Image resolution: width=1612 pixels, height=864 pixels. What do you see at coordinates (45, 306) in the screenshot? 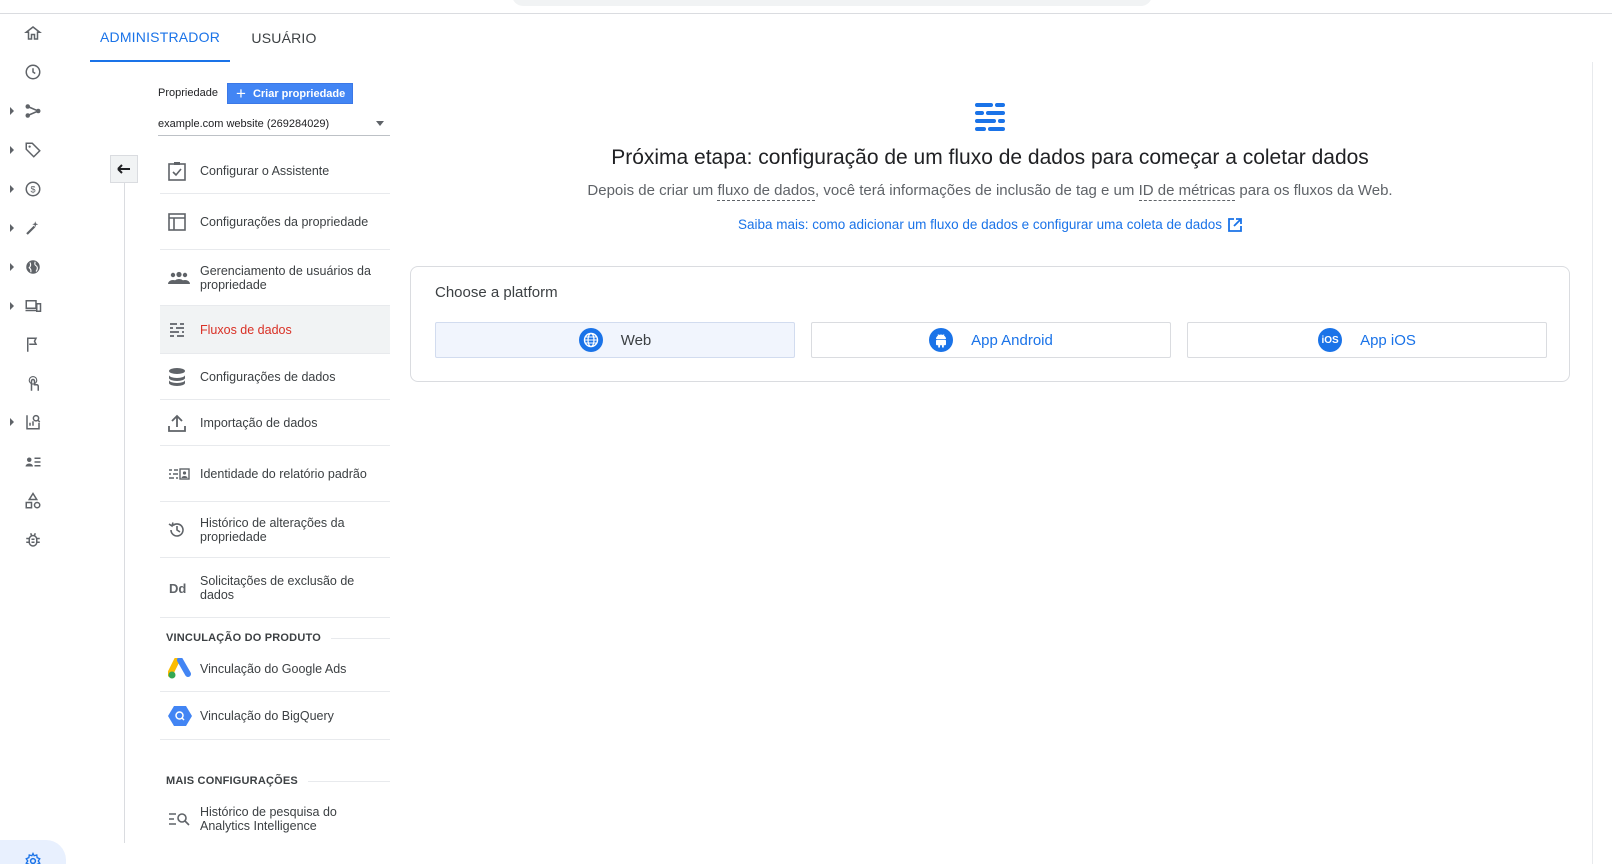
I see `rail-tech` at bounding box center [45, 306].